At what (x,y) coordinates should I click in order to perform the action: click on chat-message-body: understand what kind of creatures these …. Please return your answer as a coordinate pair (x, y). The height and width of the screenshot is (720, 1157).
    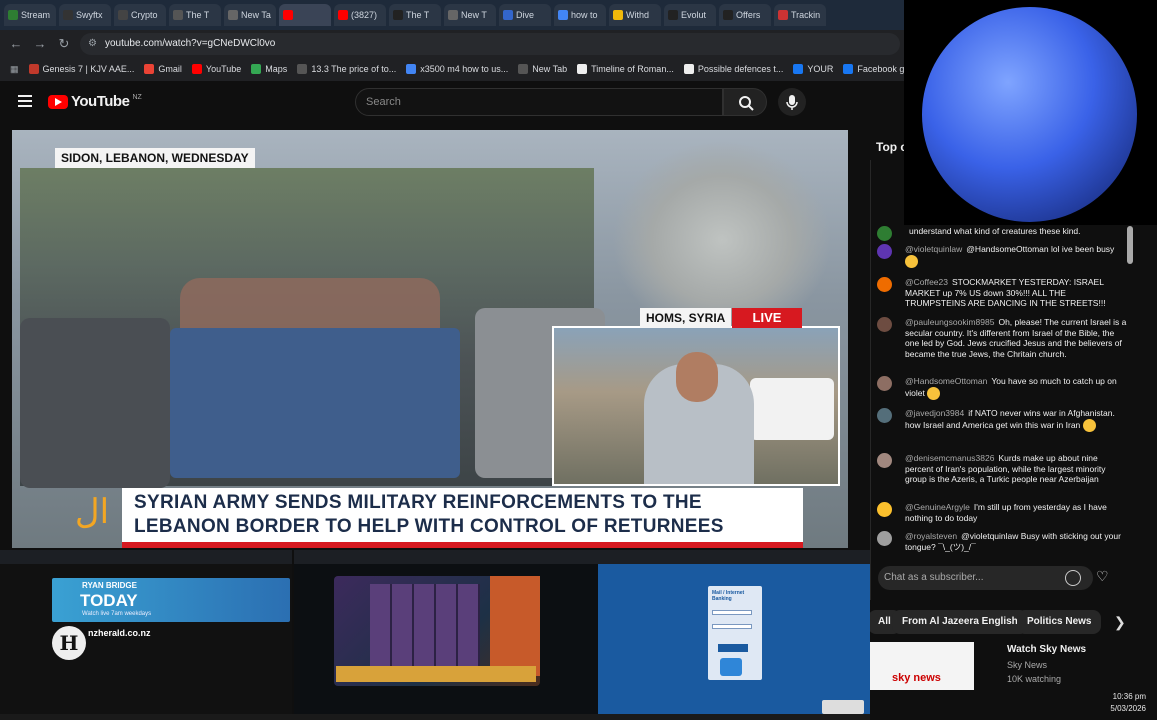
    Looking at the image, I should click on (1016, 231).